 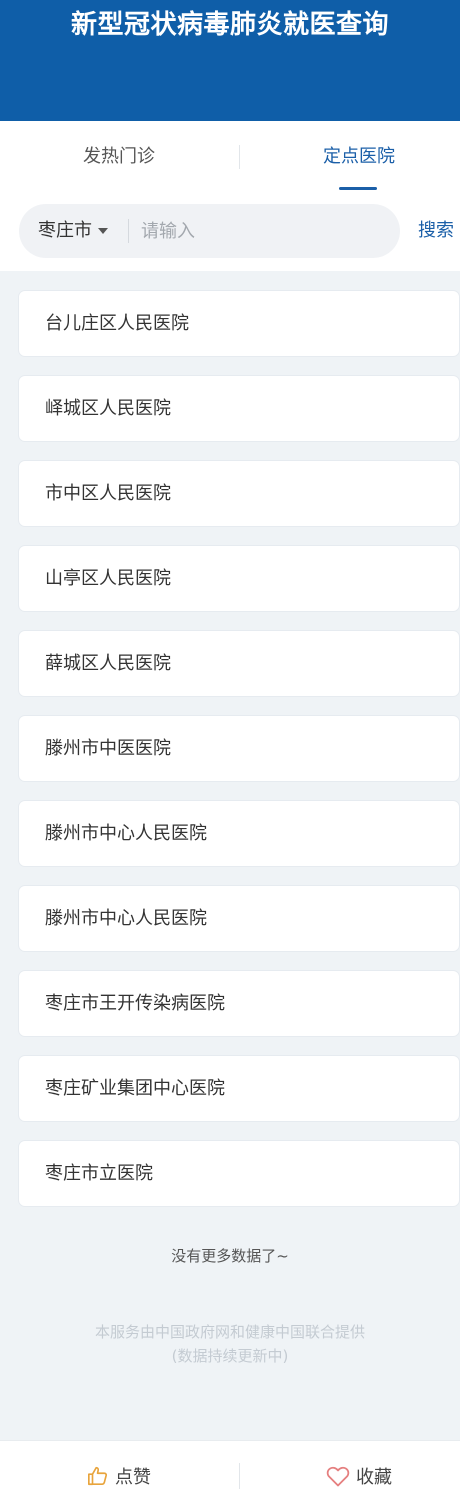 I want to click on favorite-label: 收藏, so click(x=374, y=1477).